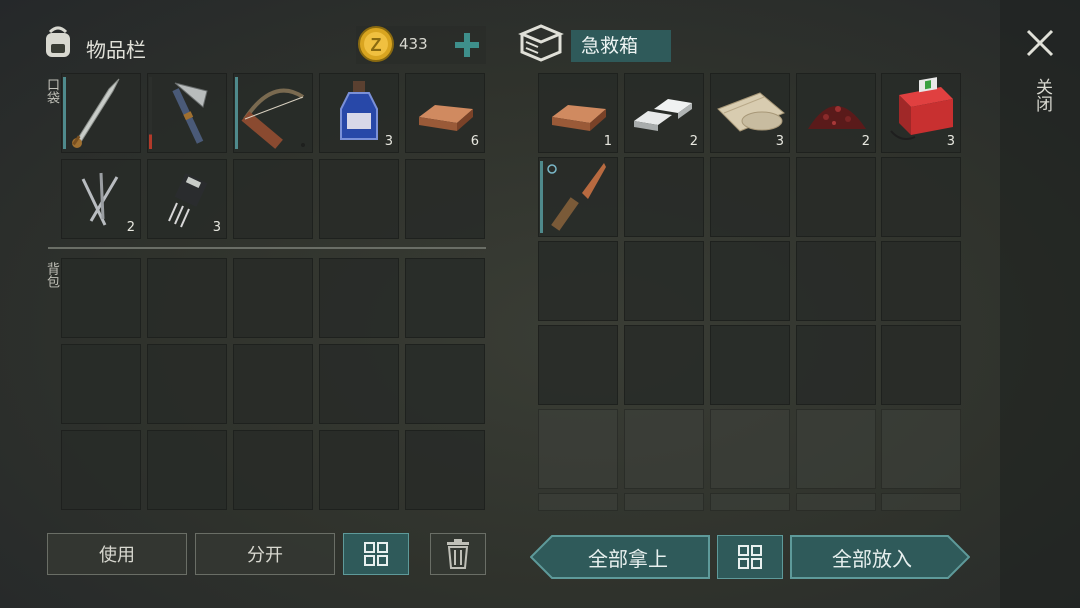  I want to click on section-divider, so click(267, 248).